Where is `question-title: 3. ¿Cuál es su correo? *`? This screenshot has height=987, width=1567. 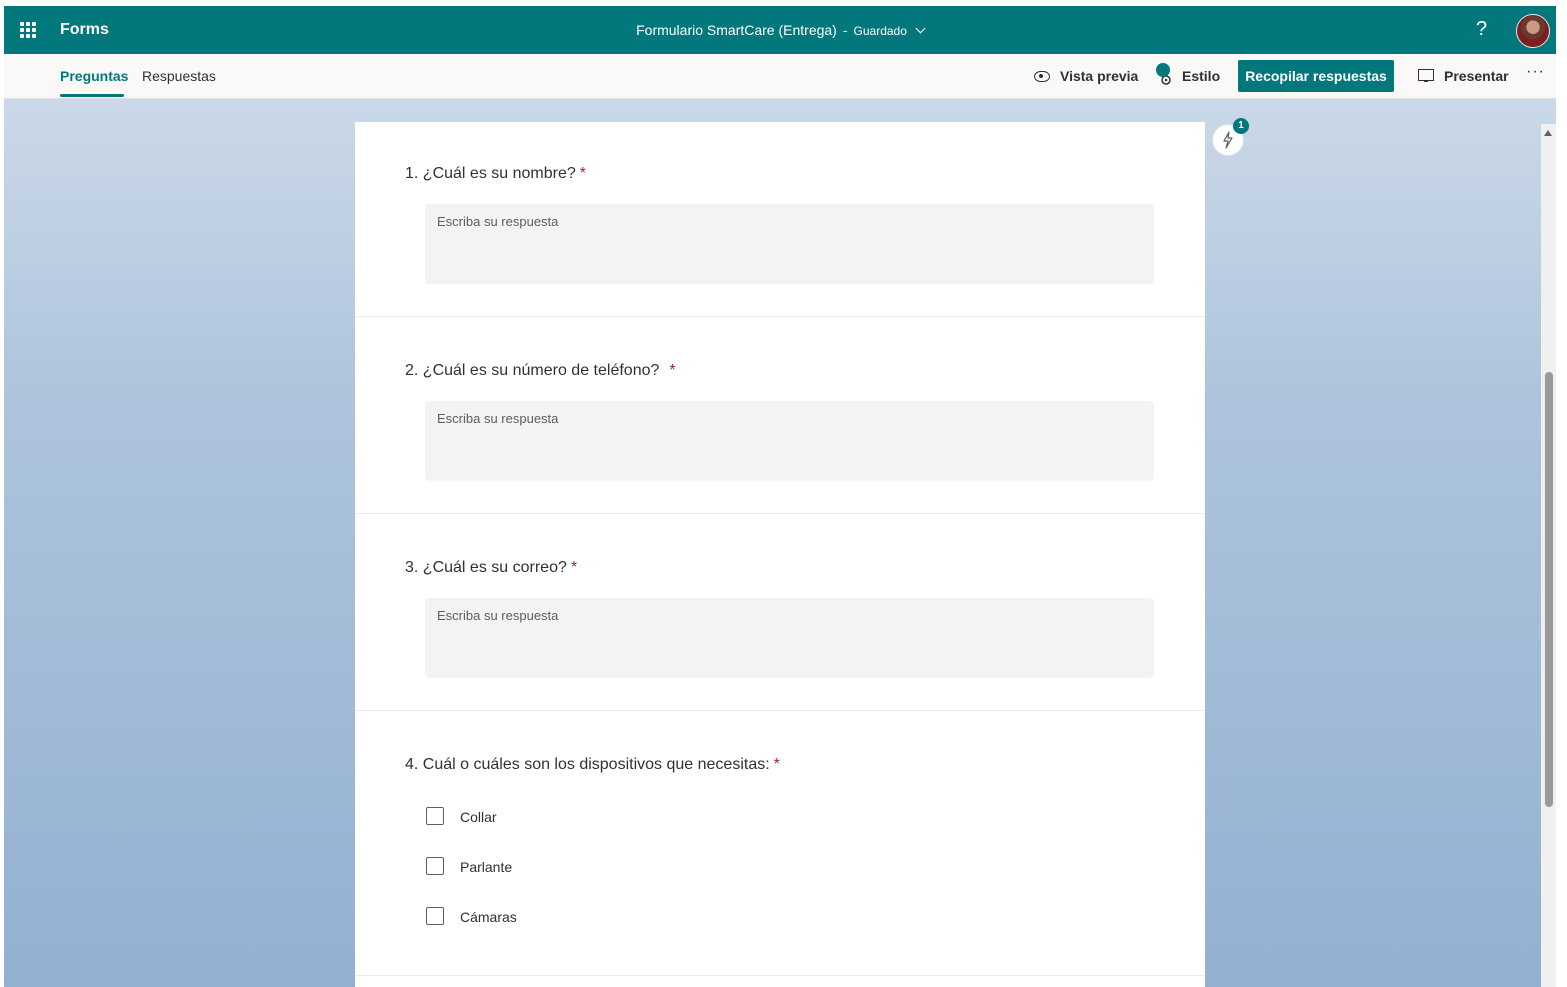 question-title: 3. ¿Cuál es su correo? * is located at coordinates (491, 568).